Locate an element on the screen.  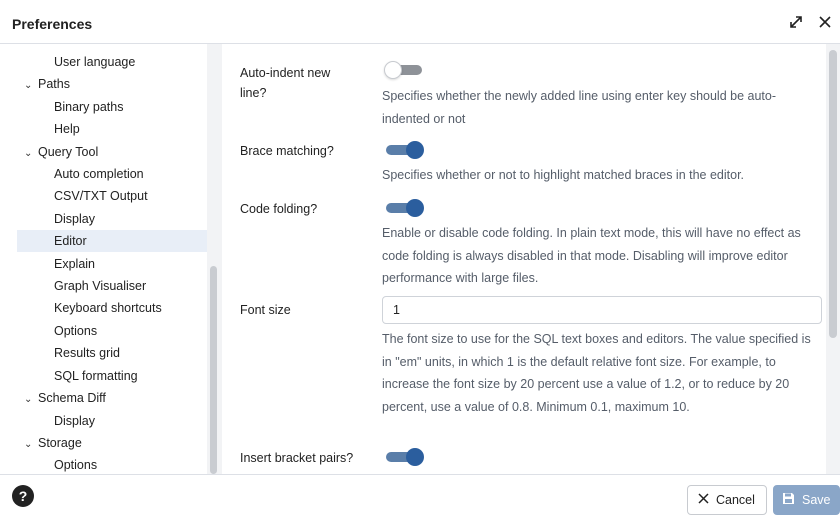
tree-item-label: Auto completion is located at coordinates (99, 174).